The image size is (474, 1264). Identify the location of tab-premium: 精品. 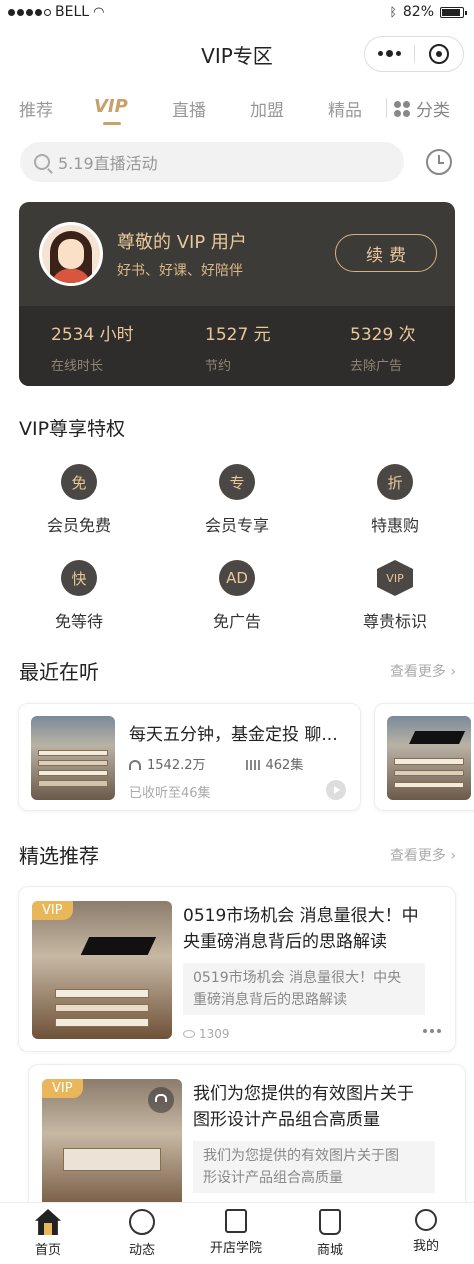
(345, 108).